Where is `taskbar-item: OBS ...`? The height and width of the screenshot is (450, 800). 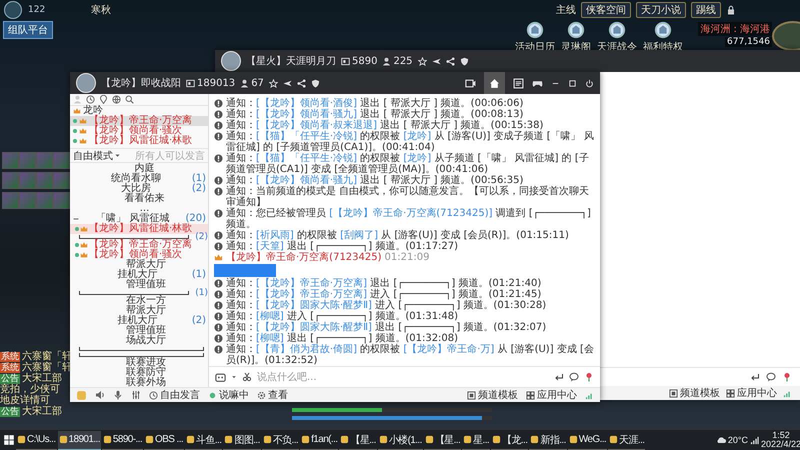
taskbar-item: OBS ... is located at coordinates (164, 440).